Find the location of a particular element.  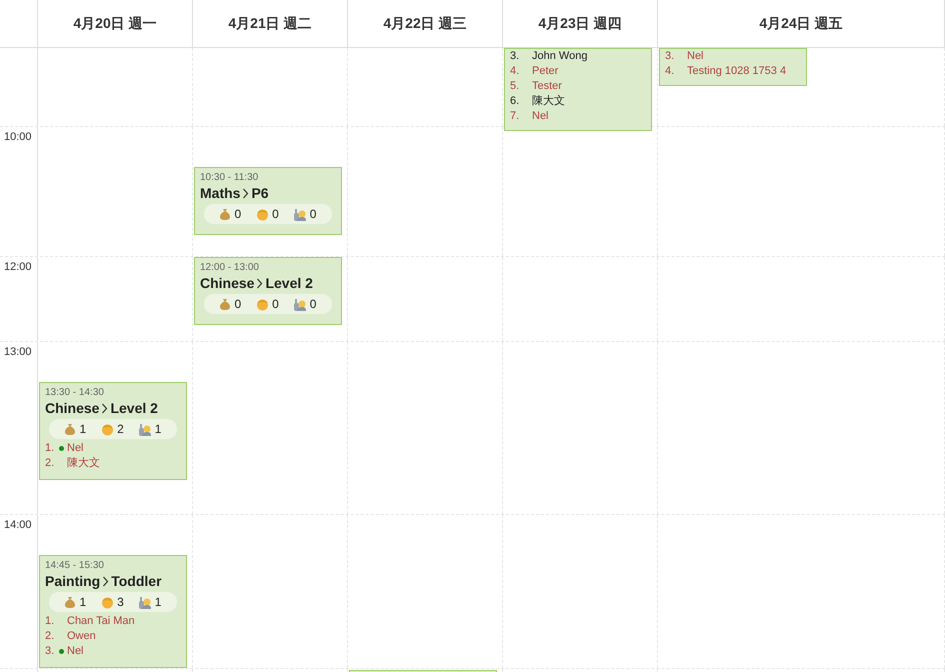

attendee-entry: 2. Owen is located at coordinates (113, 636).